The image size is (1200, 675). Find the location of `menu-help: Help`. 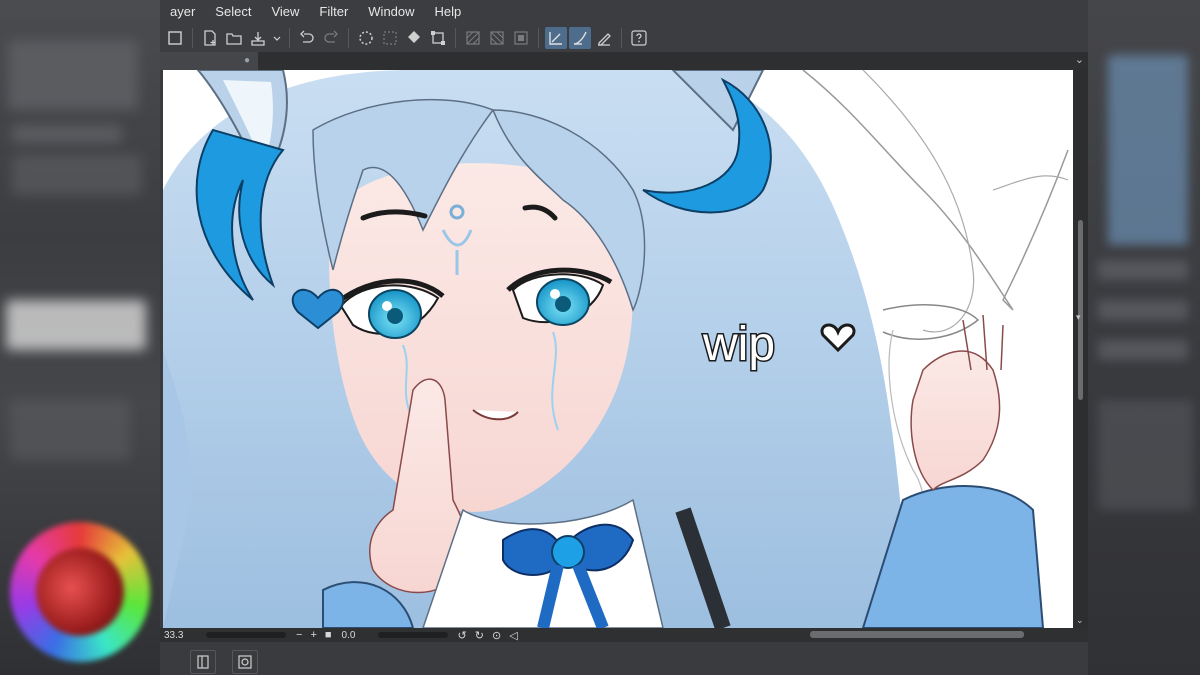

menu-help: Help is located at coordinates (448, 12).